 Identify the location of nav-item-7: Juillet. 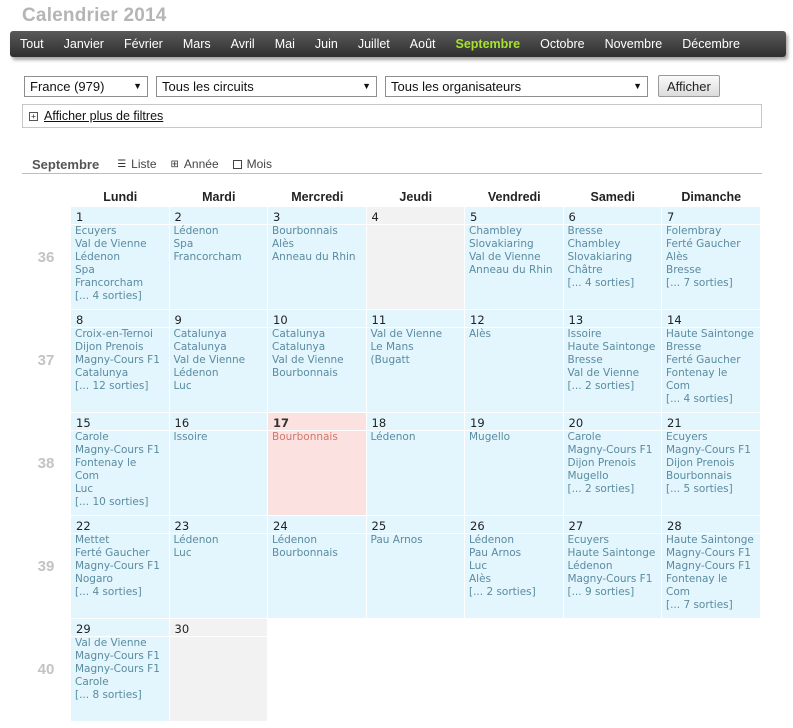
(374, 44).